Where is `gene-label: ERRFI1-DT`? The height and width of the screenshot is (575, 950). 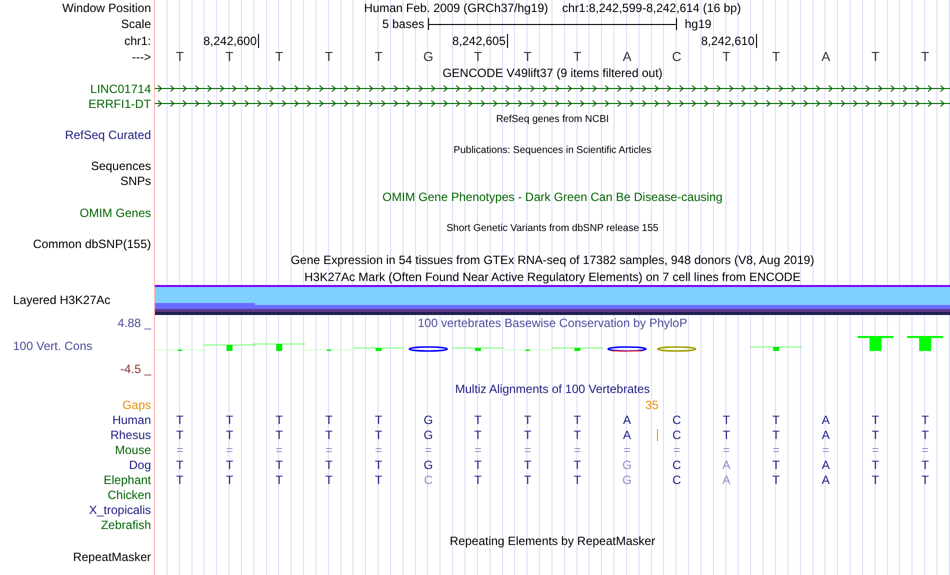
gene-label: ERRFI1-DT is located at coordinates (119, 103).